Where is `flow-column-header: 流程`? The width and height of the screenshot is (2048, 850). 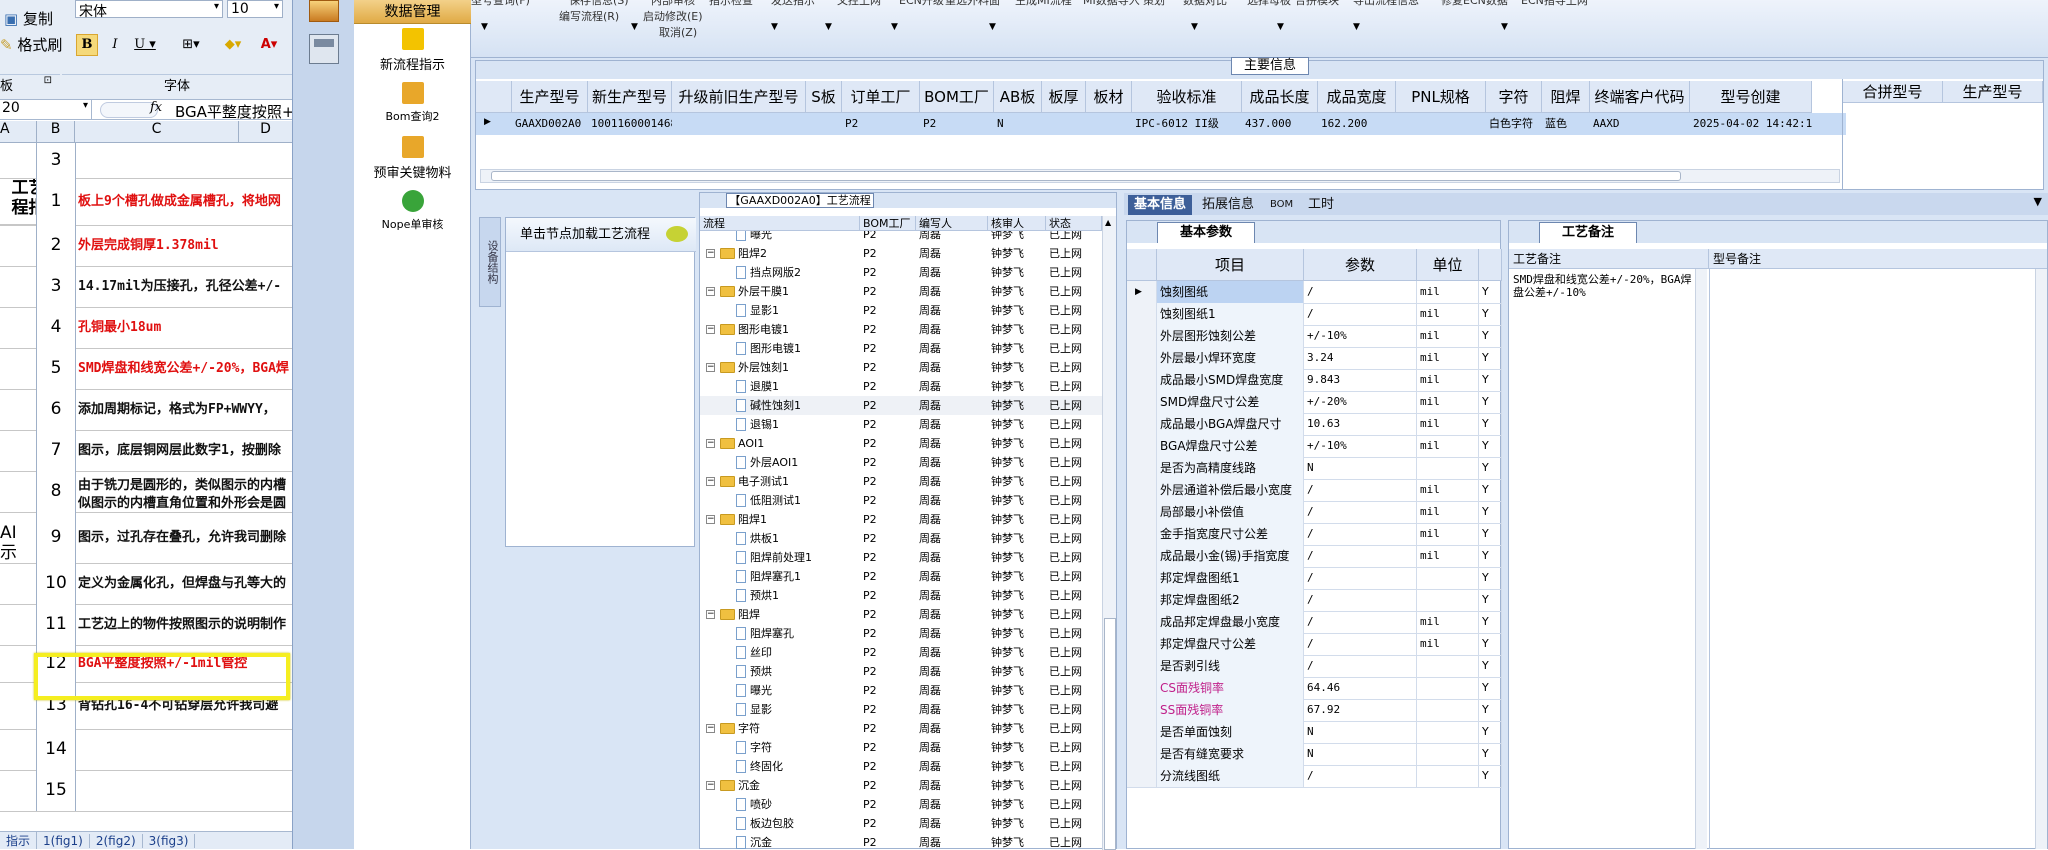
flow-column-header: 流程 is located at coordinates (780, 223).